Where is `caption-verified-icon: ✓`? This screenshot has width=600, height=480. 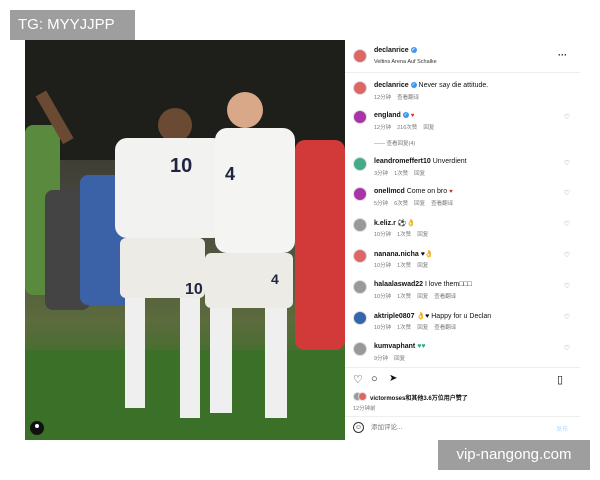 caption-verified-icon: ✓ is located at coordinates (413, 85).